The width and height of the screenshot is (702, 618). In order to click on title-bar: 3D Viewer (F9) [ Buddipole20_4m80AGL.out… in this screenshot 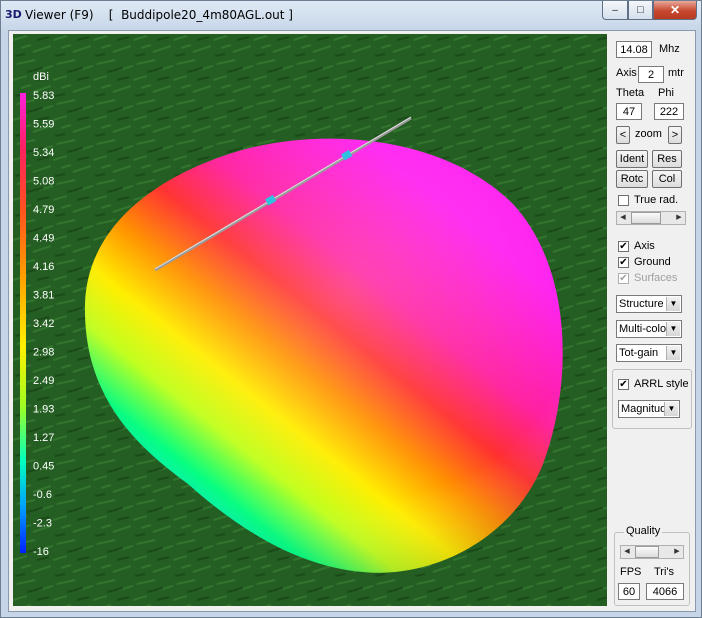, I will do `click(351, 15)`.